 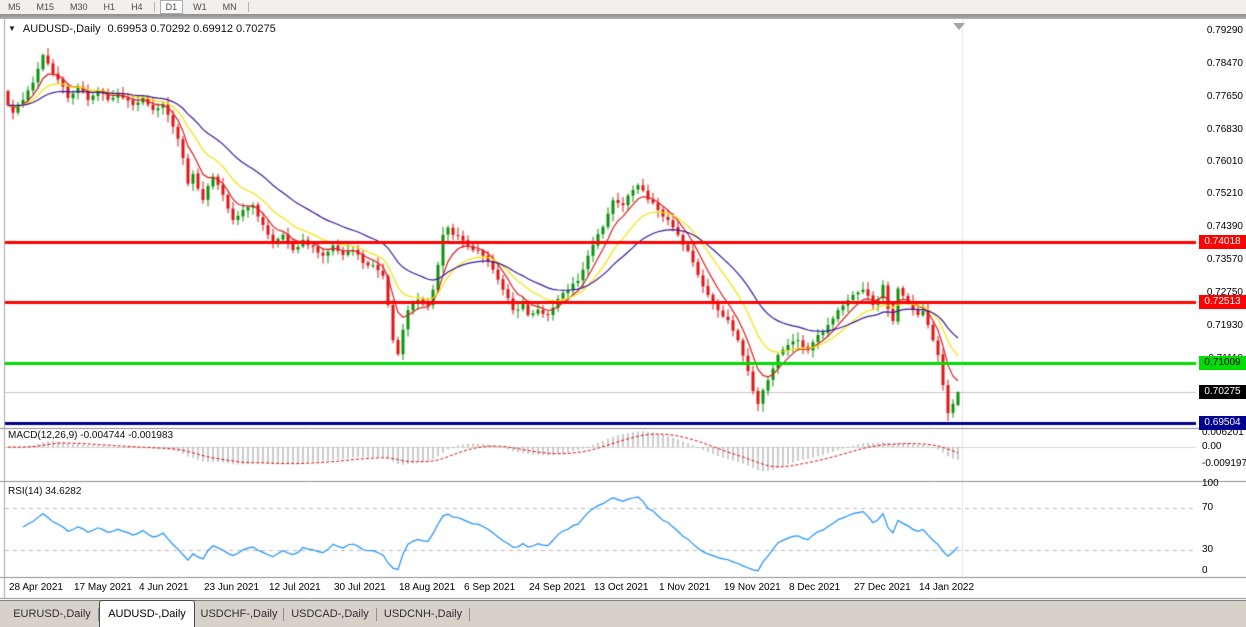 What do you see at coordinates (1222, 363) in the screenshot?
I see `price-level-badge-support-green: 0.71009` at bounding box center [1222, 363].